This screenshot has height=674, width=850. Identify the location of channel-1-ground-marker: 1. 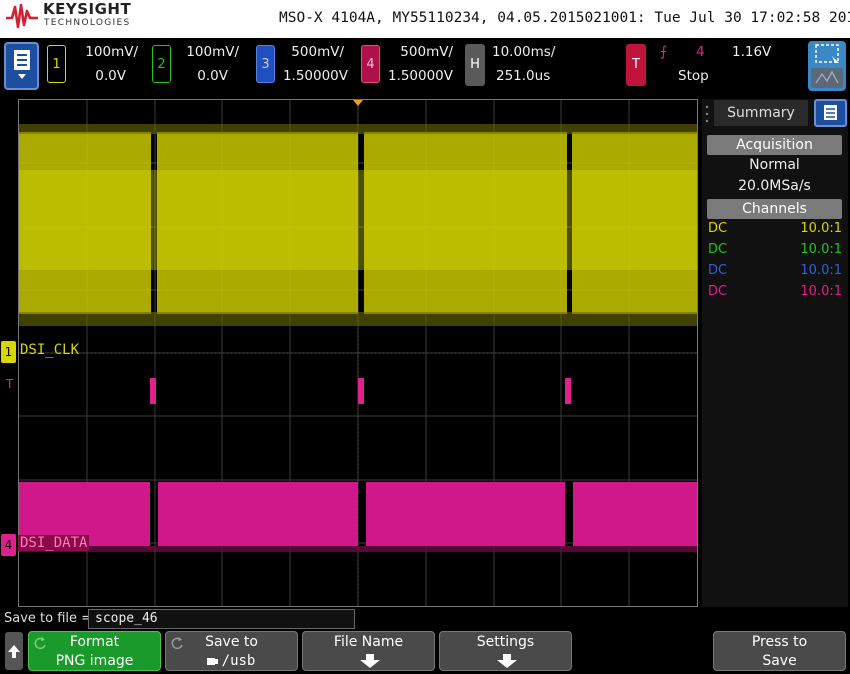
(8, 352).